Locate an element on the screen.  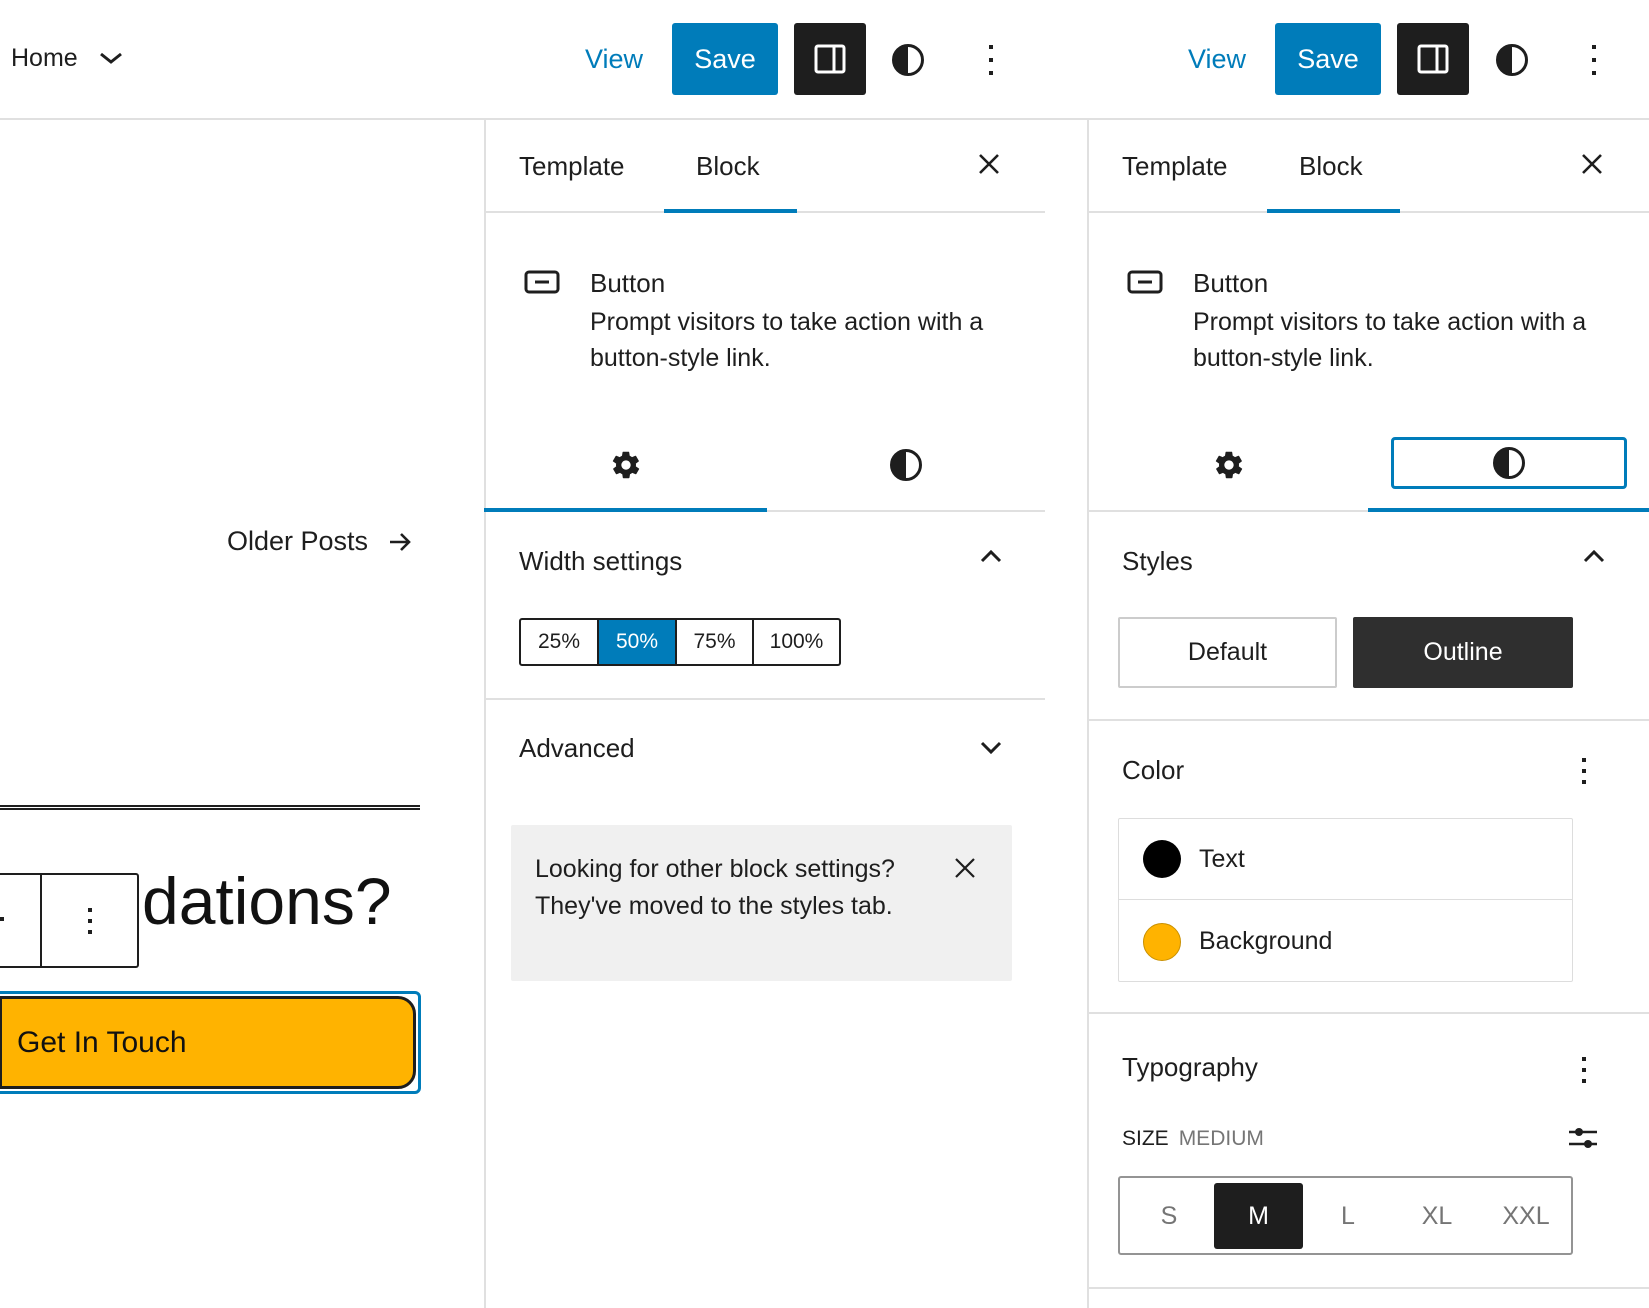
width-settings-toggle: Width settings is located at coordinates (765, 552).